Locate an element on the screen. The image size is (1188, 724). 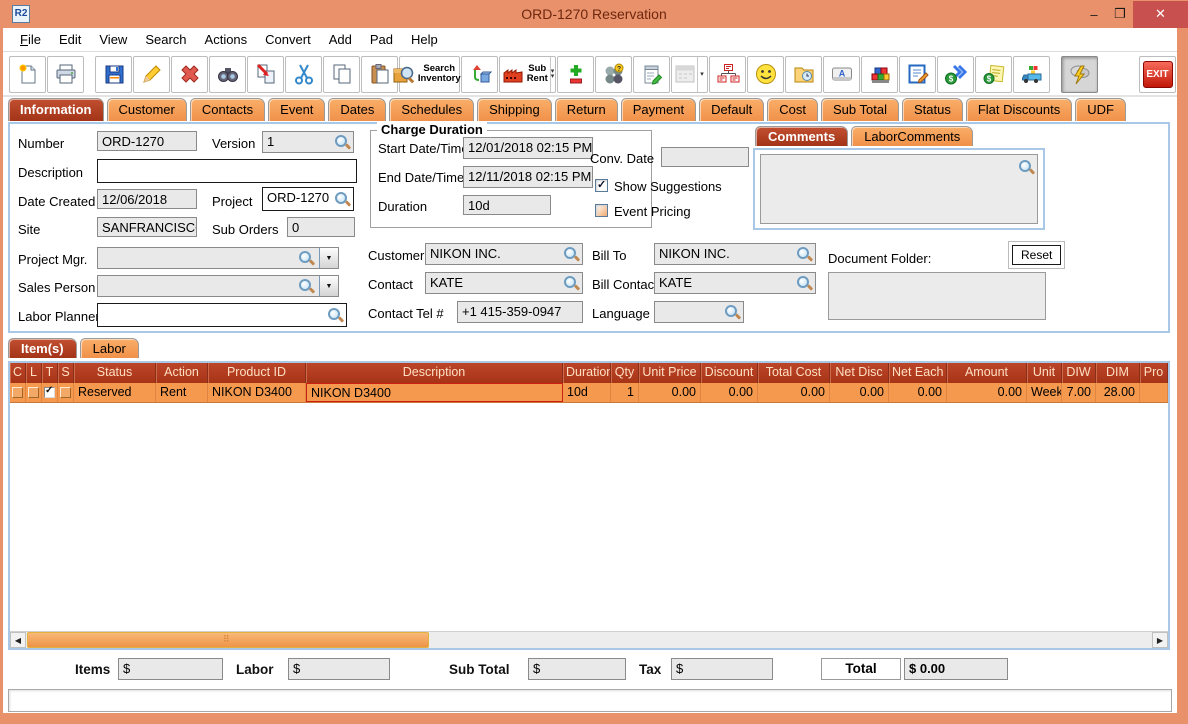
copy-order-button is located at coordinates (265, 74).